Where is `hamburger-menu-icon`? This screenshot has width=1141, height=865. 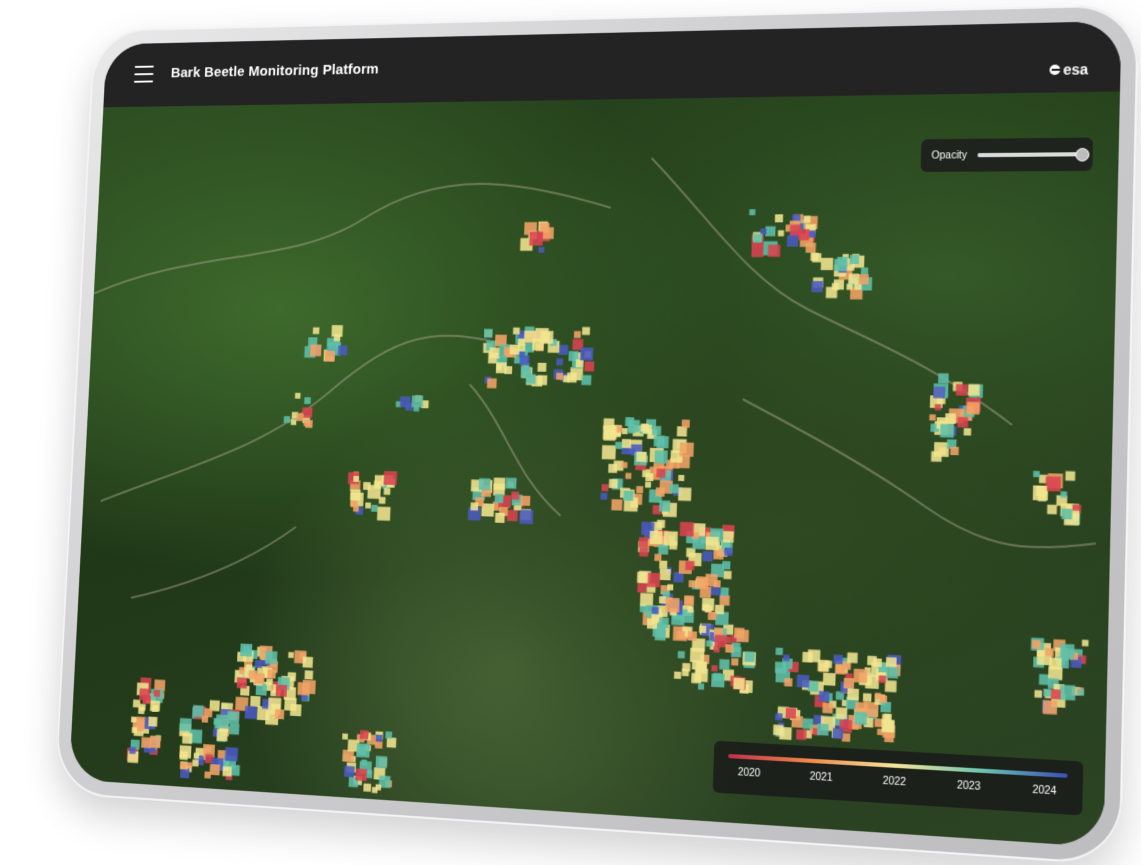 hamburger-menu-icon is located at coordinates (144, 74).